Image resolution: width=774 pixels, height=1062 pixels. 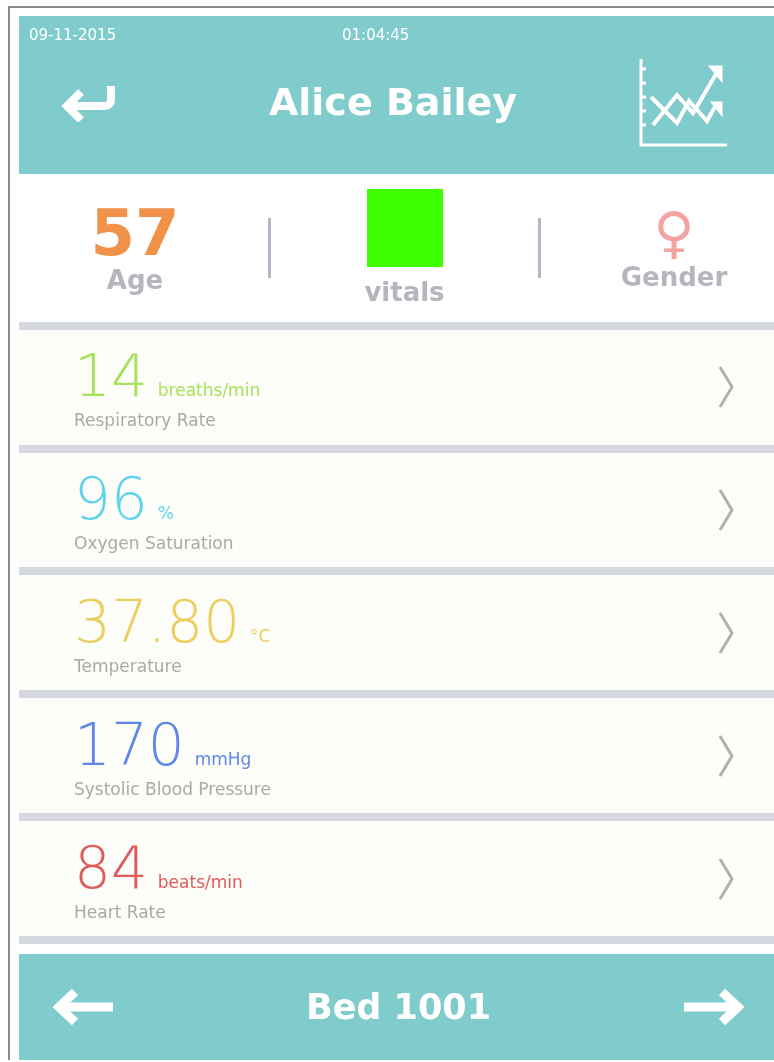 I want to click on vital-unit: mmHg, so click(x=223, y=758).